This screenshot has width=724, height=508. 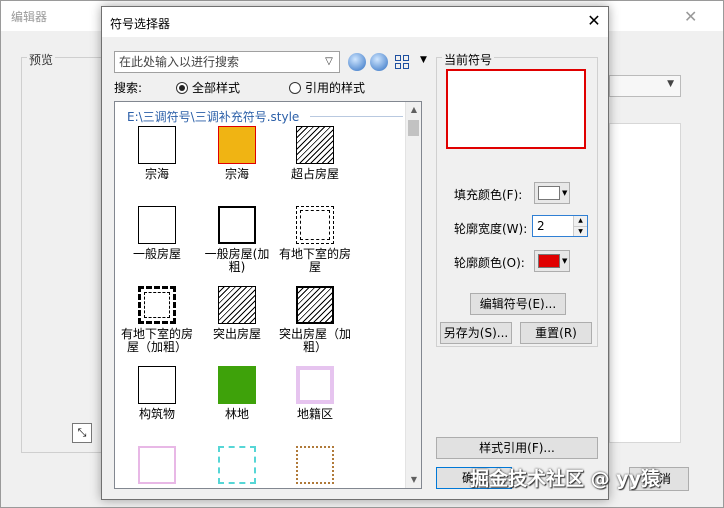 I want to click on symbol-label: 地籍区, so click(x=314, y=414).